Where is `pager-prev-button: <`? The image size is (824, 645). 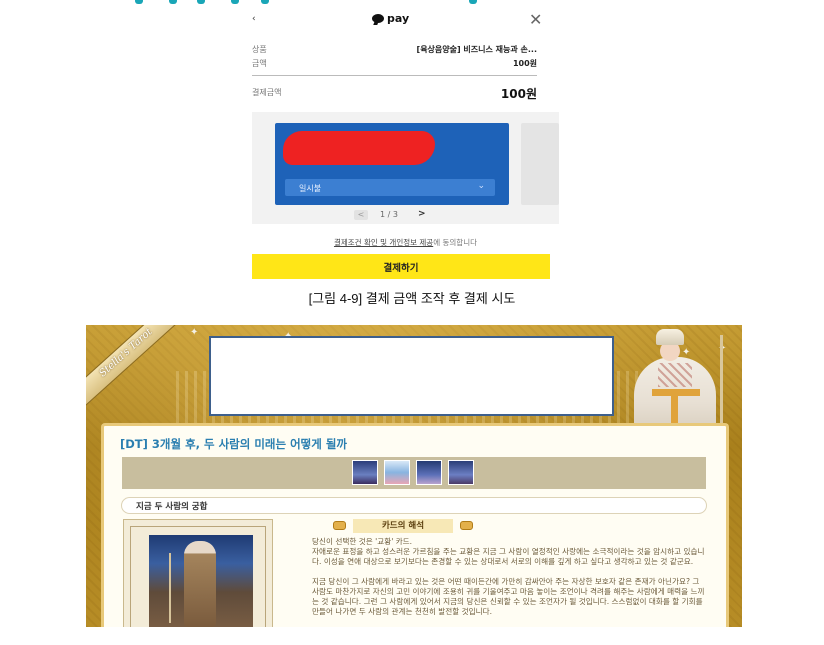
pager-prev-button: < is located at coordinates (361, 215).